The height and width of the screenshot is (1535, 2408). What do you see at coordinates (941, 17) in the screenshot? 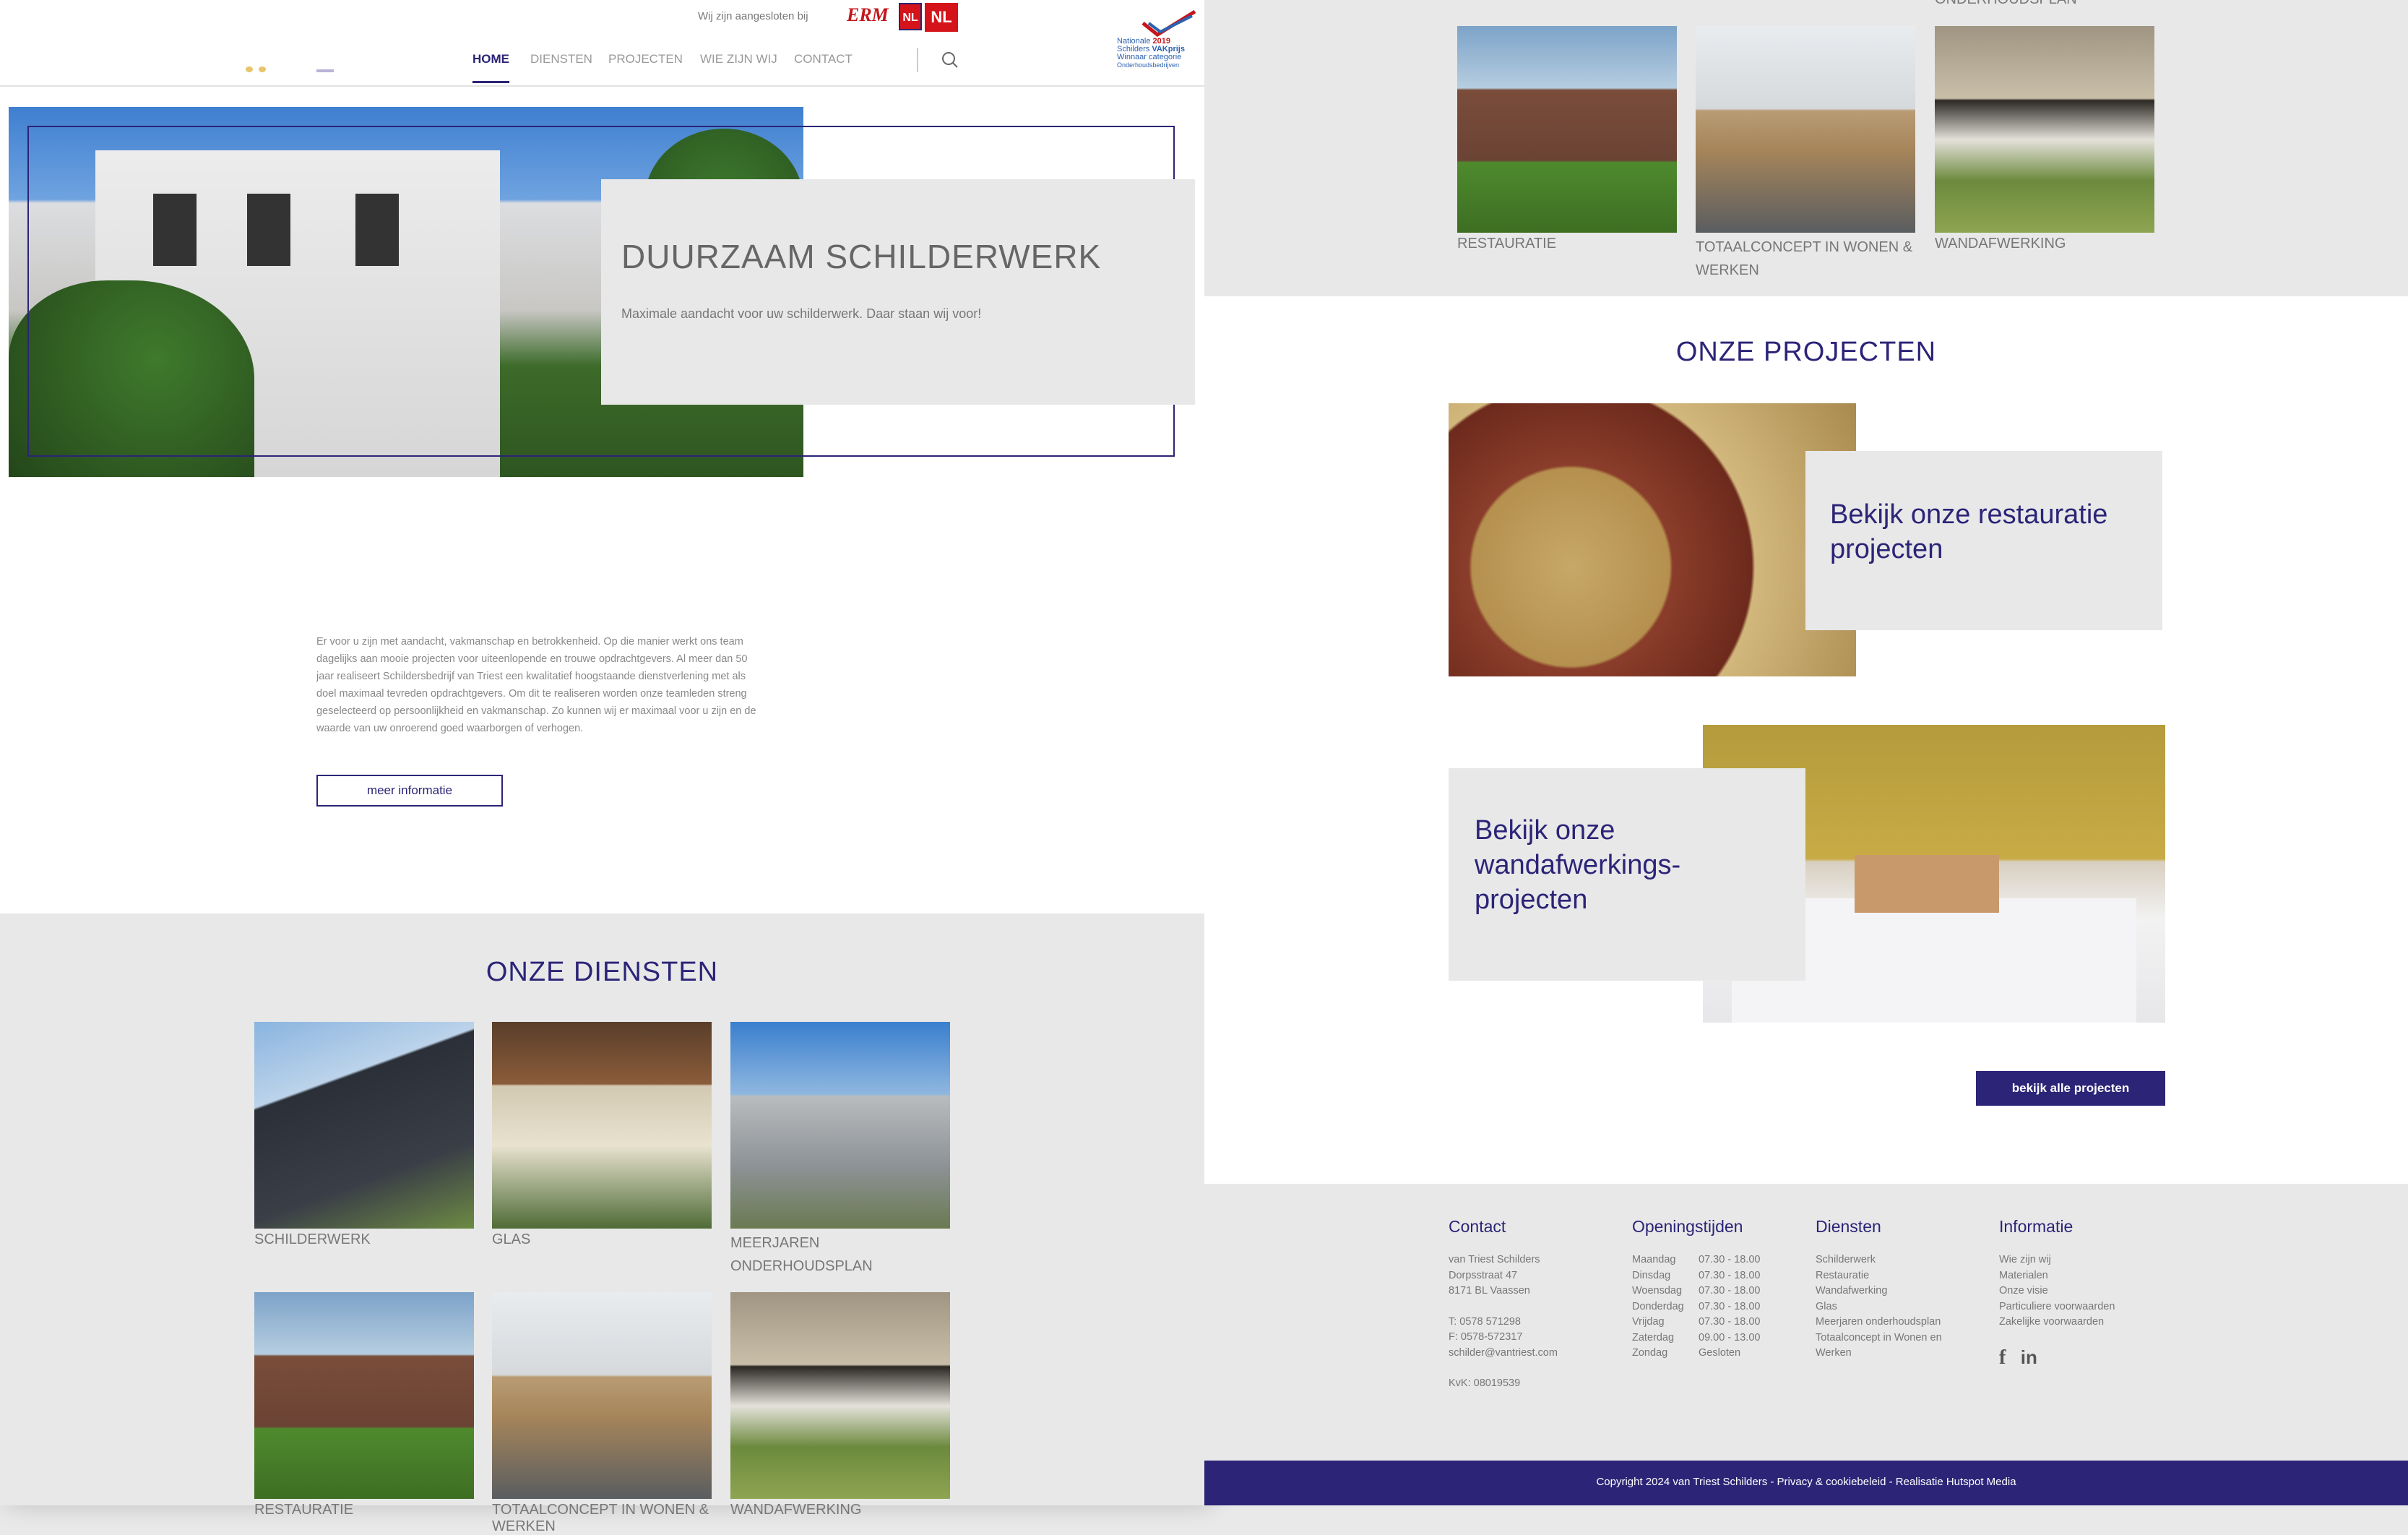
I see `nl-badge-2: NL` at bounding box center [941, 17].